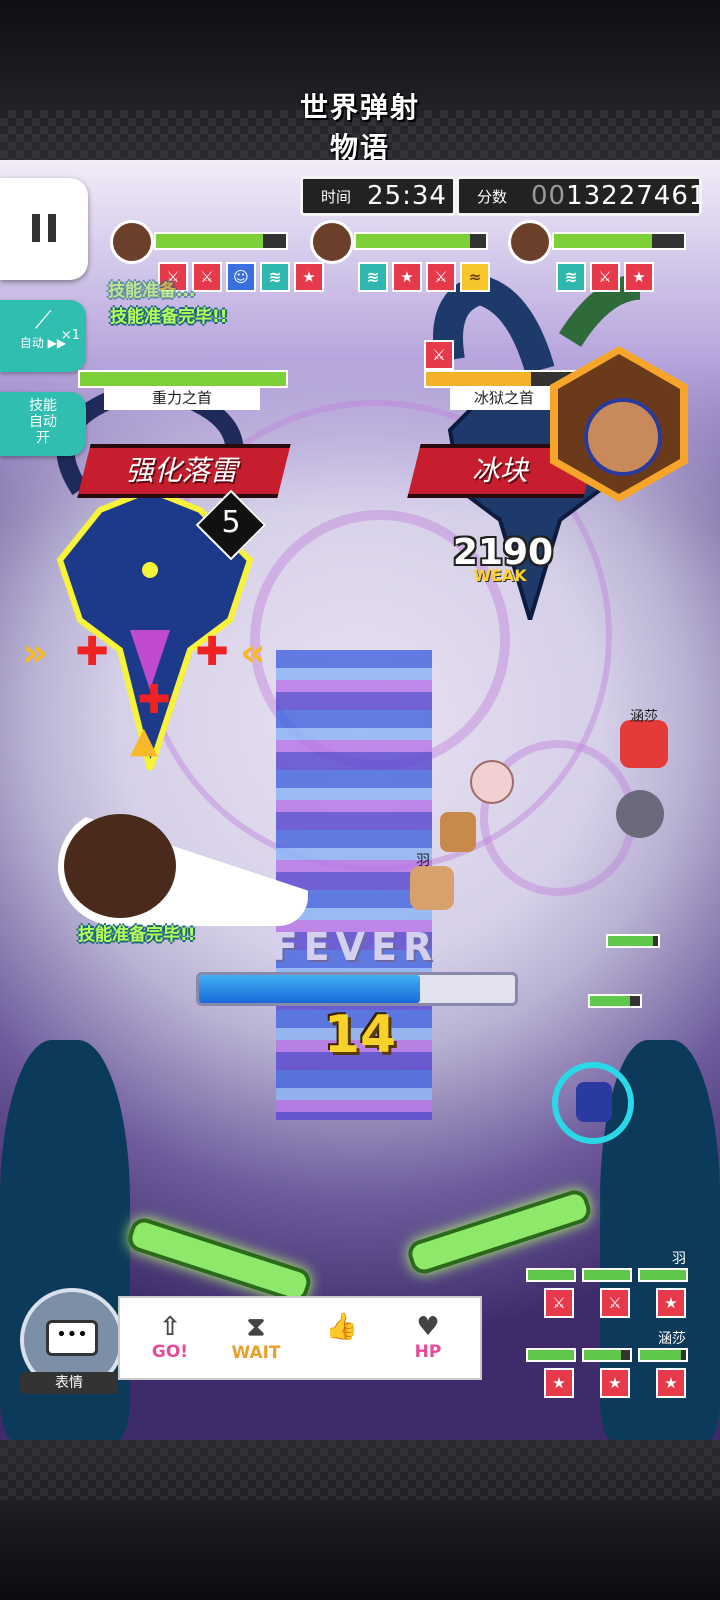 The image size is (720, 1600). Describe the element at coordinates (170, 1352) in the screenshot. I see `emote-label-text: GO!` at that location.